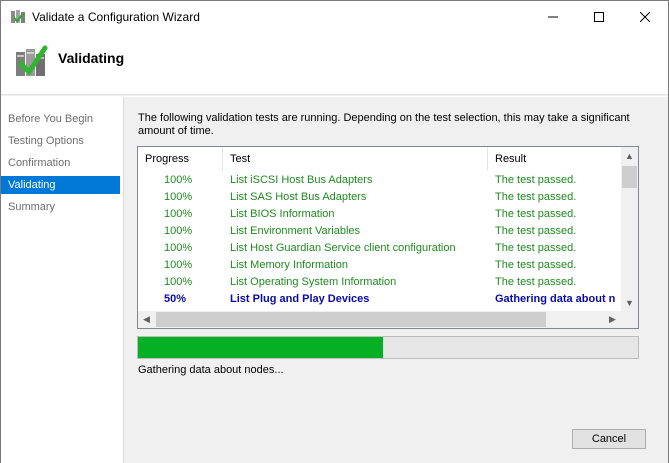 This screenshot has height=463, width=669. What do you see at coordinates (629, 155) in the screenshot?
I see `scroll-up-icon: ▲` at bounding box center [629, 155].